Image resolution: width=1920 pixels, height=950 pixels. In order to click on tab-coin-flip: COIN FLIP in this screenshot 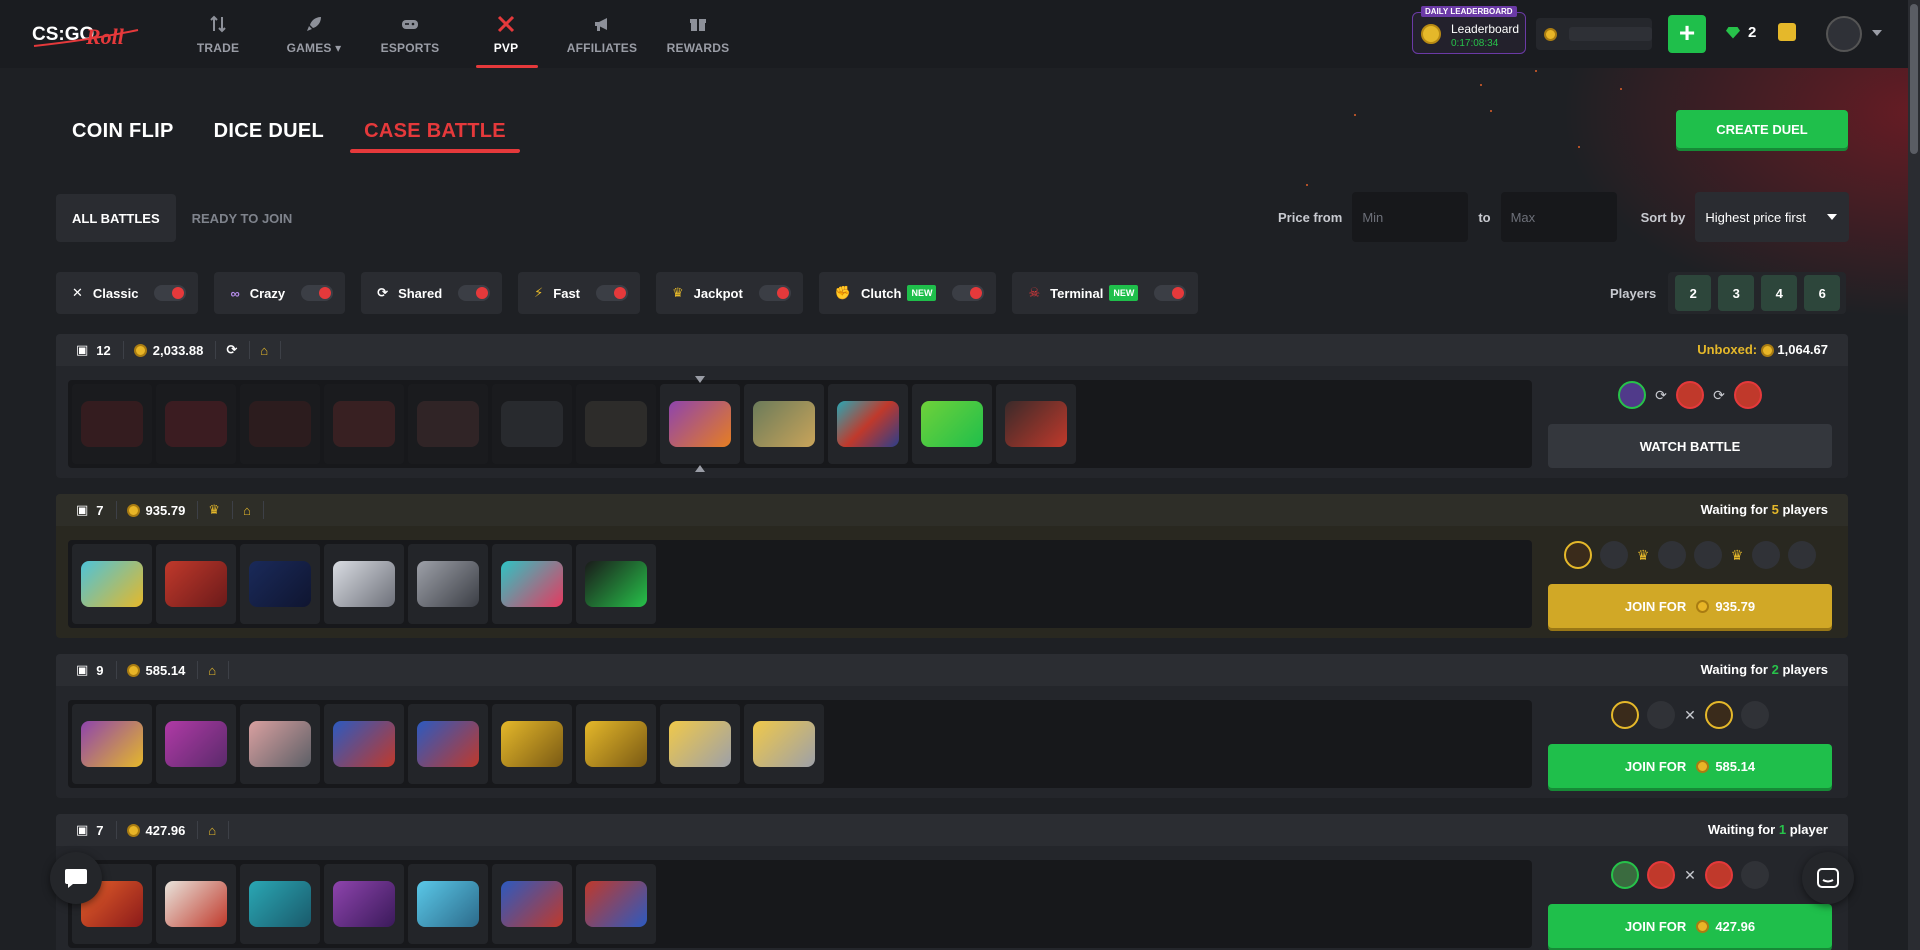, I will do `click(123, 131)`.